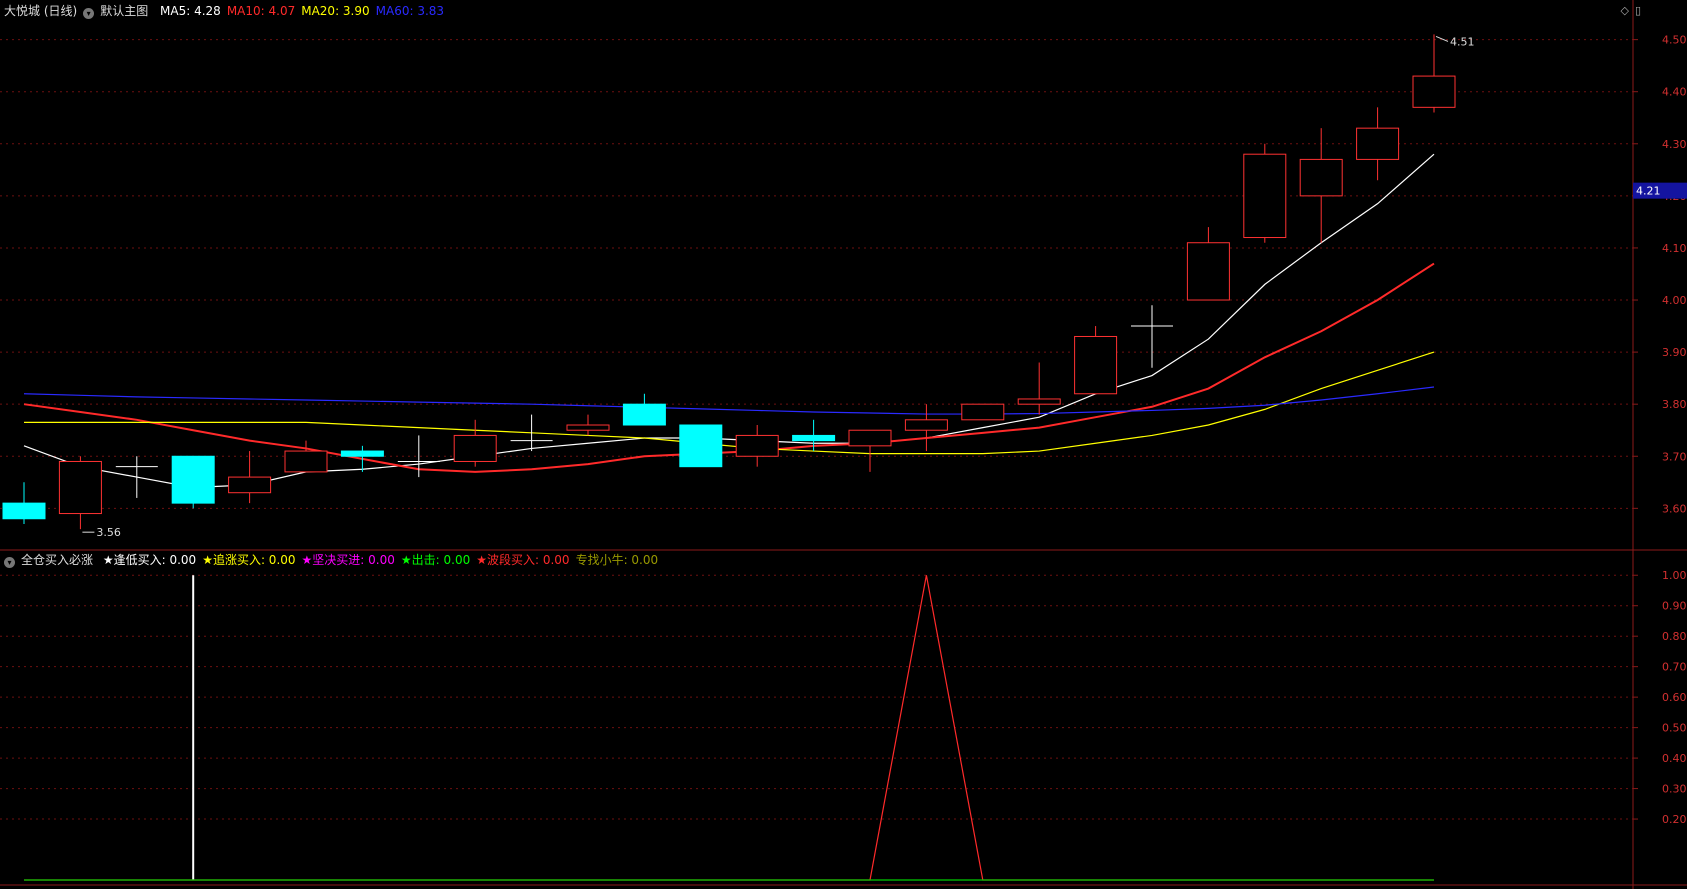  I want to click on indicator-legend-item-5: 专找小牛: 0.00, so click(617, 560).